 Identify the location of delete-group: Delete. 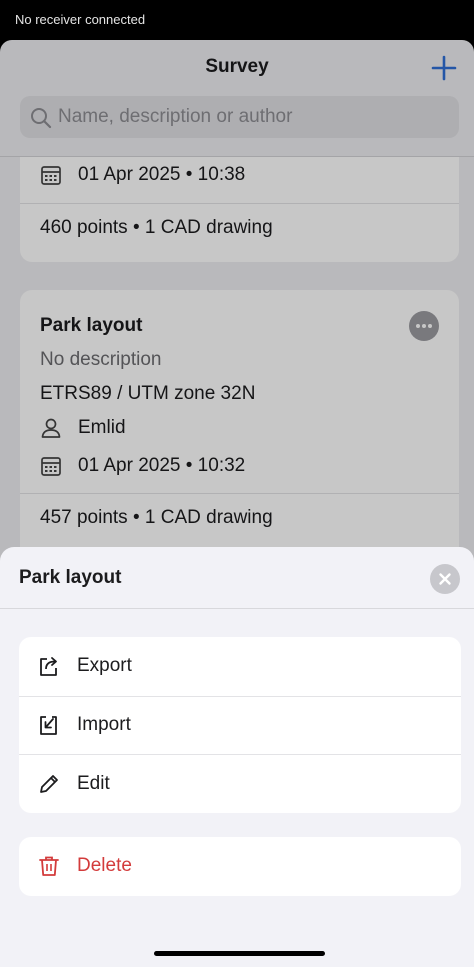
(240, 866).